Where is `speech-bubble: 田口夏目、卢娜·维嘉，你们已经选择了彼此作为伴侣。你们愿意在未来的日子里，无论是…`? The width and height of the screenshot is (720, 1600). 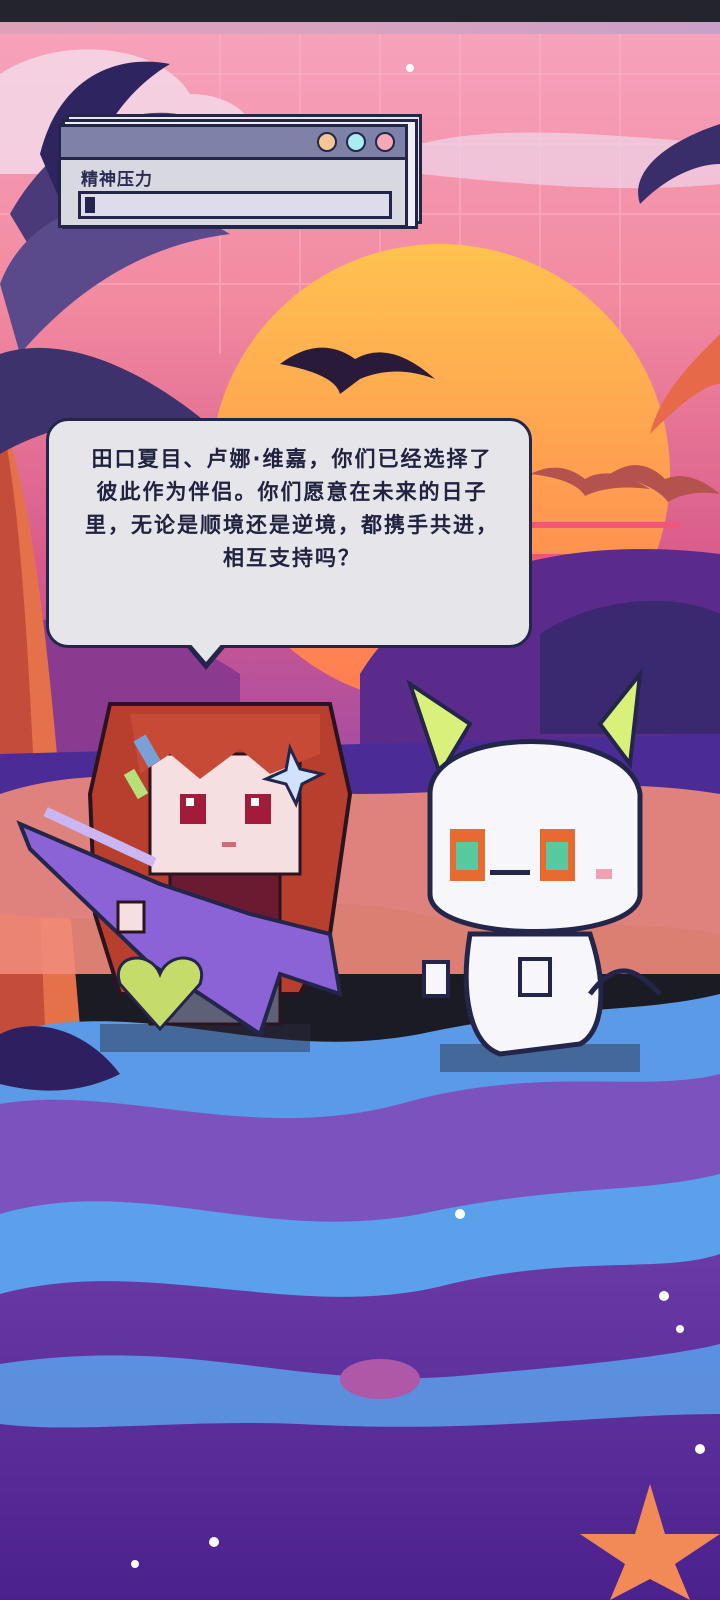 speech-bubble: 田口夏目、卢娜·维嘉，你们已经选择了彼此作为伴侣。你们愿意在未来的日子里，无论是… is located at coordinates (289, 533).